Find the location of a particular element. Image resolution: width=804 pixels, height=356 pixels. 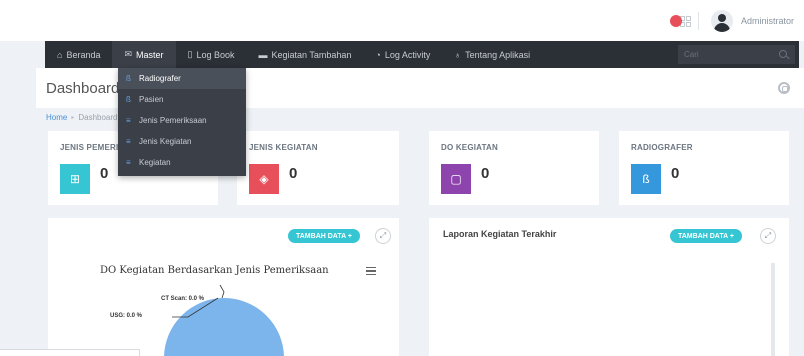

search-input is located at coordinates (723, 54).